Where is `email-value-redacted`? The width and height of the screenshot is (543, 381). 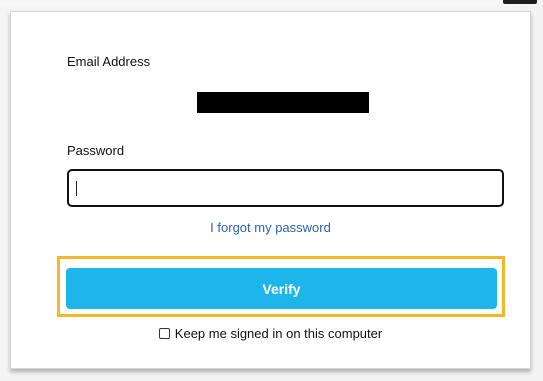
email-value-redacted is located at coordinates (283, 102).